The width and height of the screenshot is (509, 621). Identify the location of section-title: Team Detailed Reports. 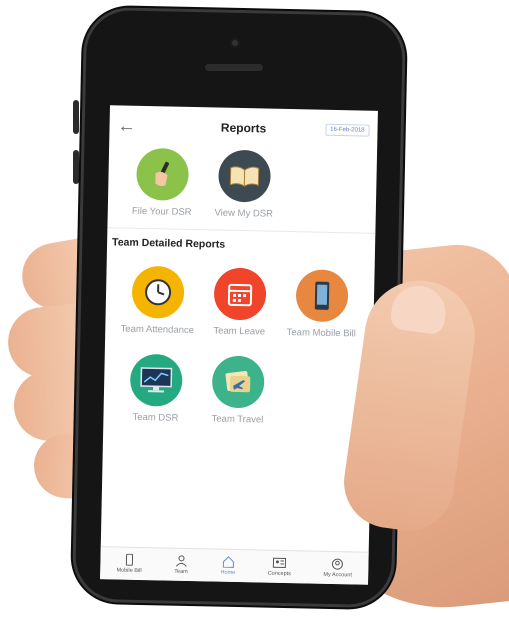
(168, 243).